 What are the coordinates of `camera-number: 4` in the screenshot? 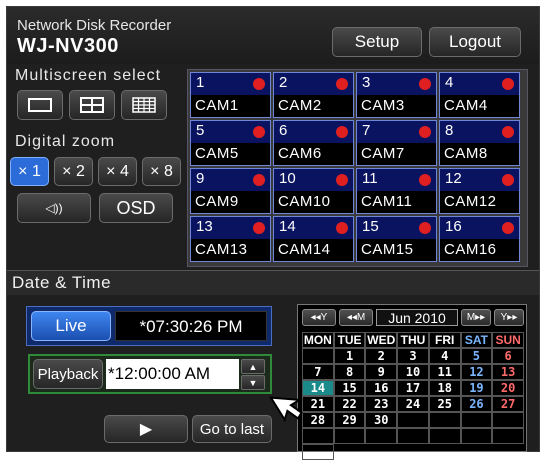 It's located at (449, 82).